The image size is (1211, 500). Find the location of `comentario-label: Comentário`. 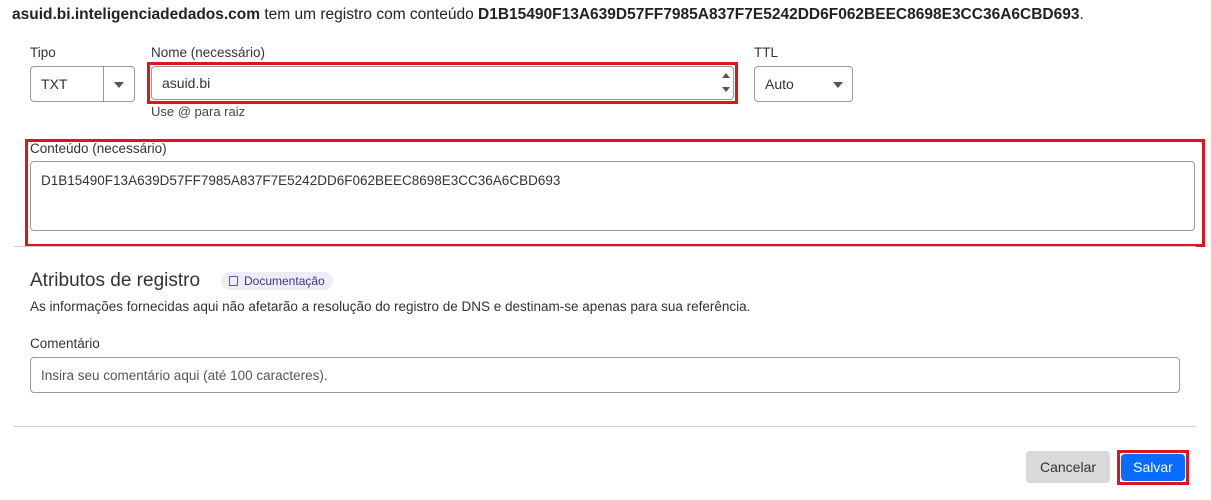

comentario-label: Comentário is located at coordinates (65, 343).